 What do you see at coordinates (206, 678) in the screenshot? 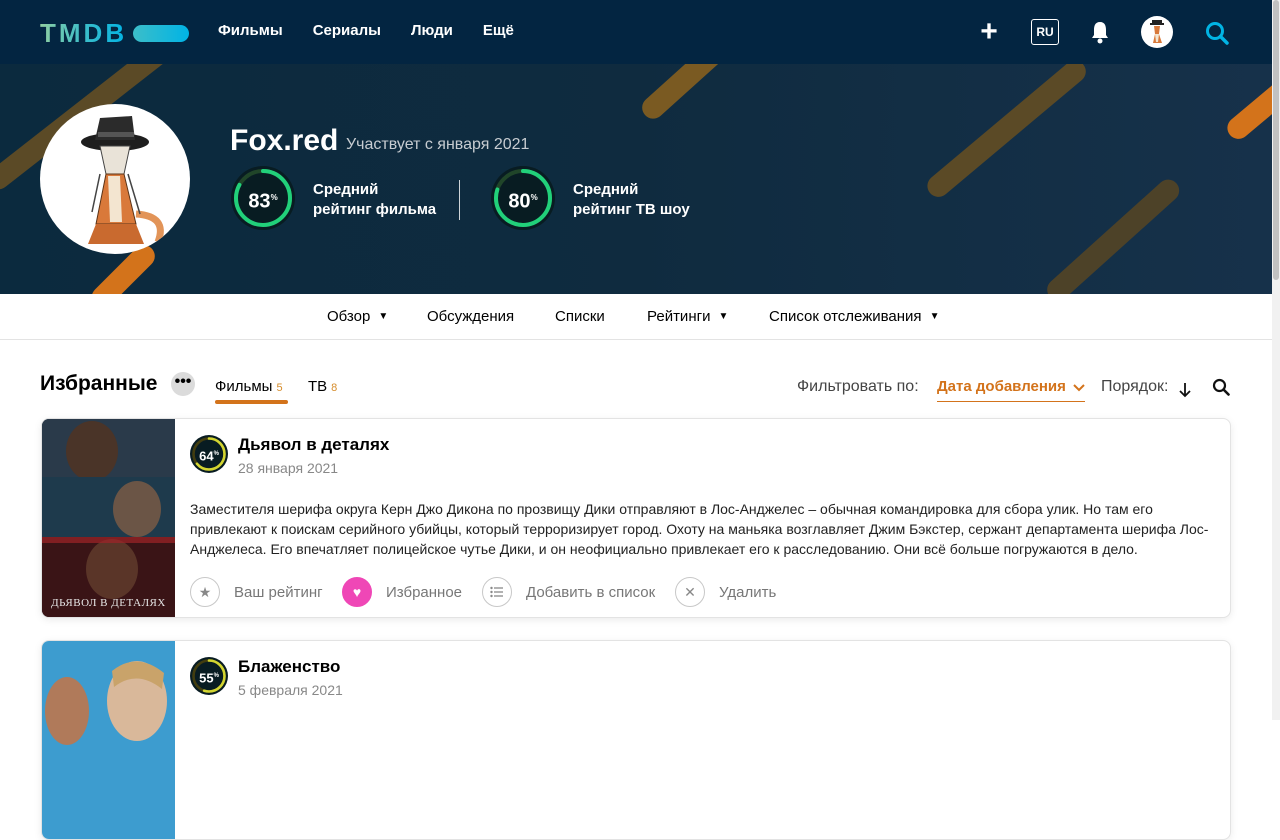
I see `user-score-value: 55` at bounding box center [206, 678].